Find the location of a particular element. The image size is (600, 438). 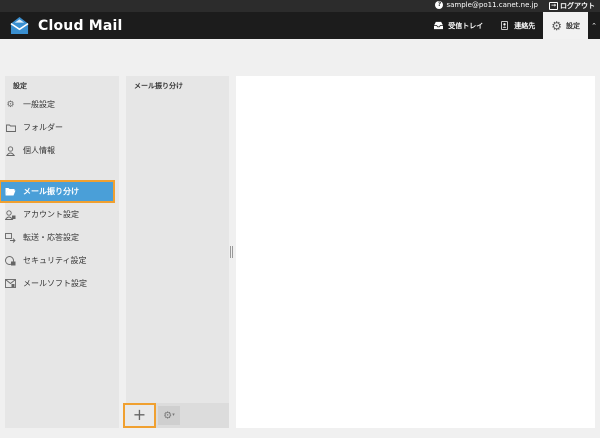

nav-settings: ⚙ 設定 is located at coordinates (565, 25).